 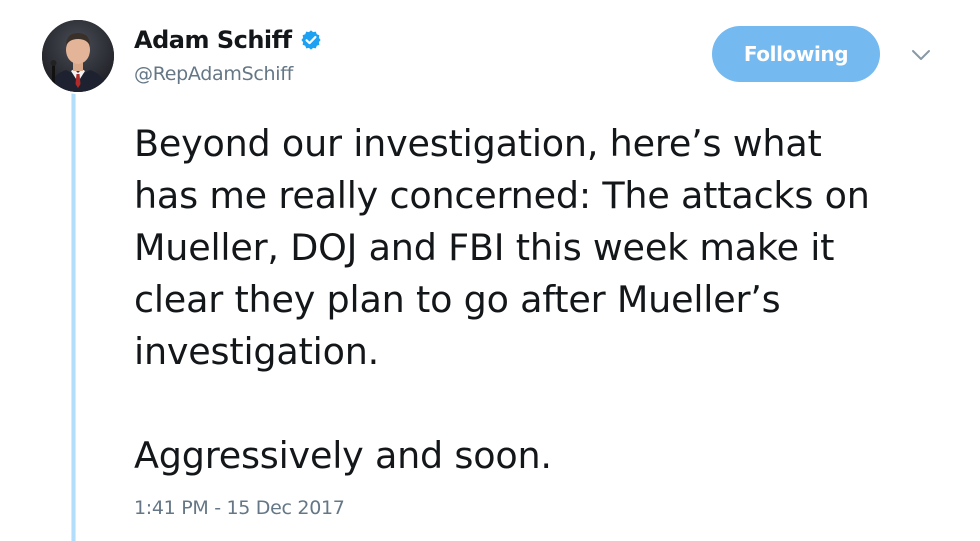 What do you see at coordinates (343, 455) in the screenshot?
I see `tweet-text-paragraph-2: Aggressively and soon.` at bounding box center [343, 455].